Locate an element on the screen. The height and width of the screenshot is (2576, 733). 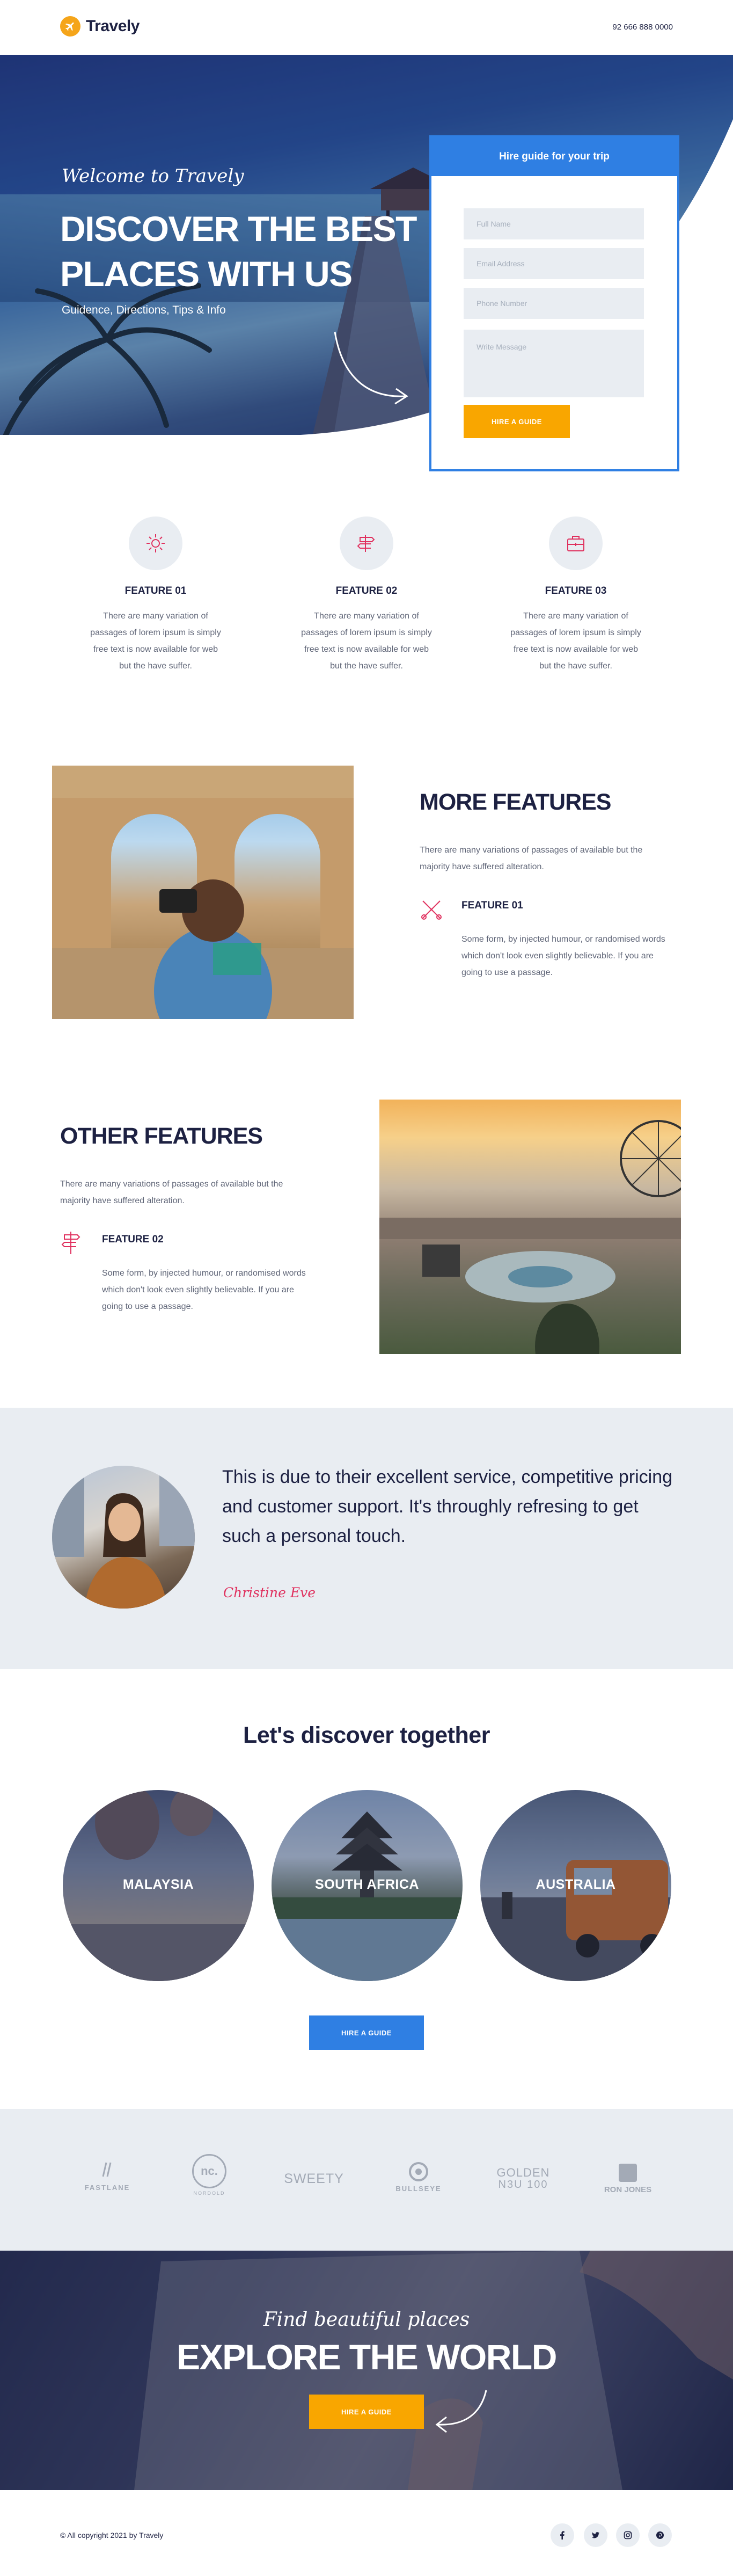
discover-hire-guide-button: HIRE A GUIDE is located at coordinates (366, 2032).